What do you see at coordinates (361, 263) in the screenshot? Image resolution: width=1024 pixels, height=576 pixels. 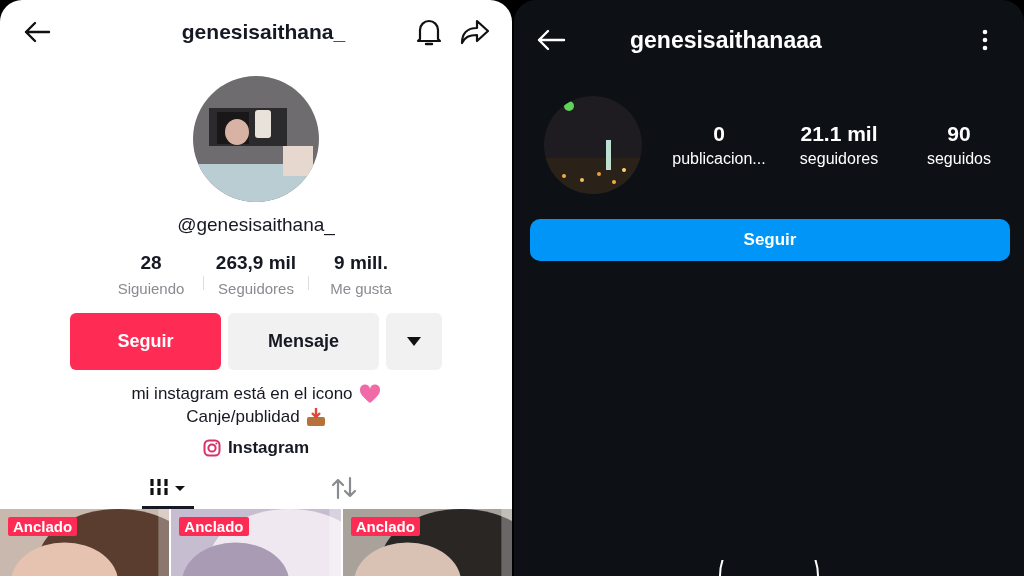 I see `stat-value: 9 mill.` at bounding box center [361, 263].